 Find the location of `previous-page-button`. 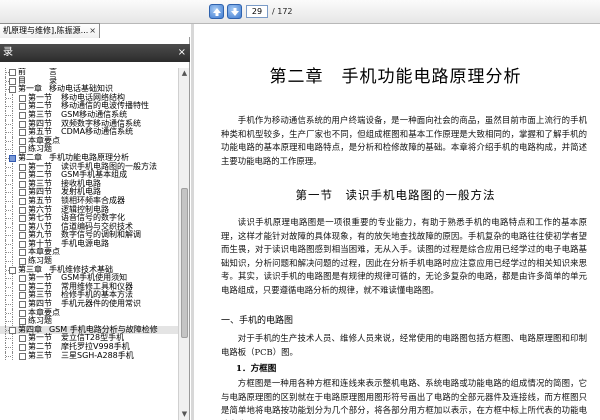

previous-page-button is located at coordinates (216, 11).